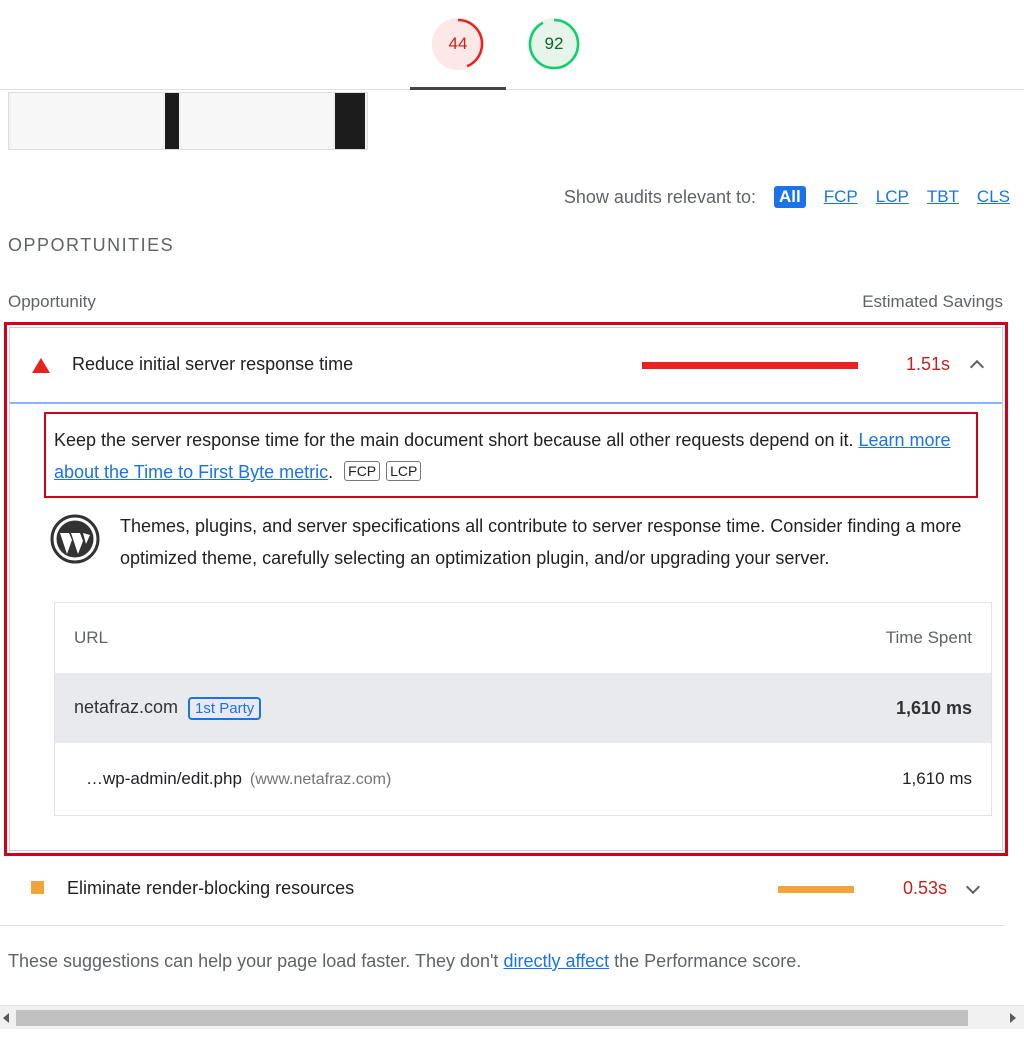 The height and width of the screenshot is (1040, 1024). I want to click on opportunity-title: Reduce initial server response time, so click(213, 364).